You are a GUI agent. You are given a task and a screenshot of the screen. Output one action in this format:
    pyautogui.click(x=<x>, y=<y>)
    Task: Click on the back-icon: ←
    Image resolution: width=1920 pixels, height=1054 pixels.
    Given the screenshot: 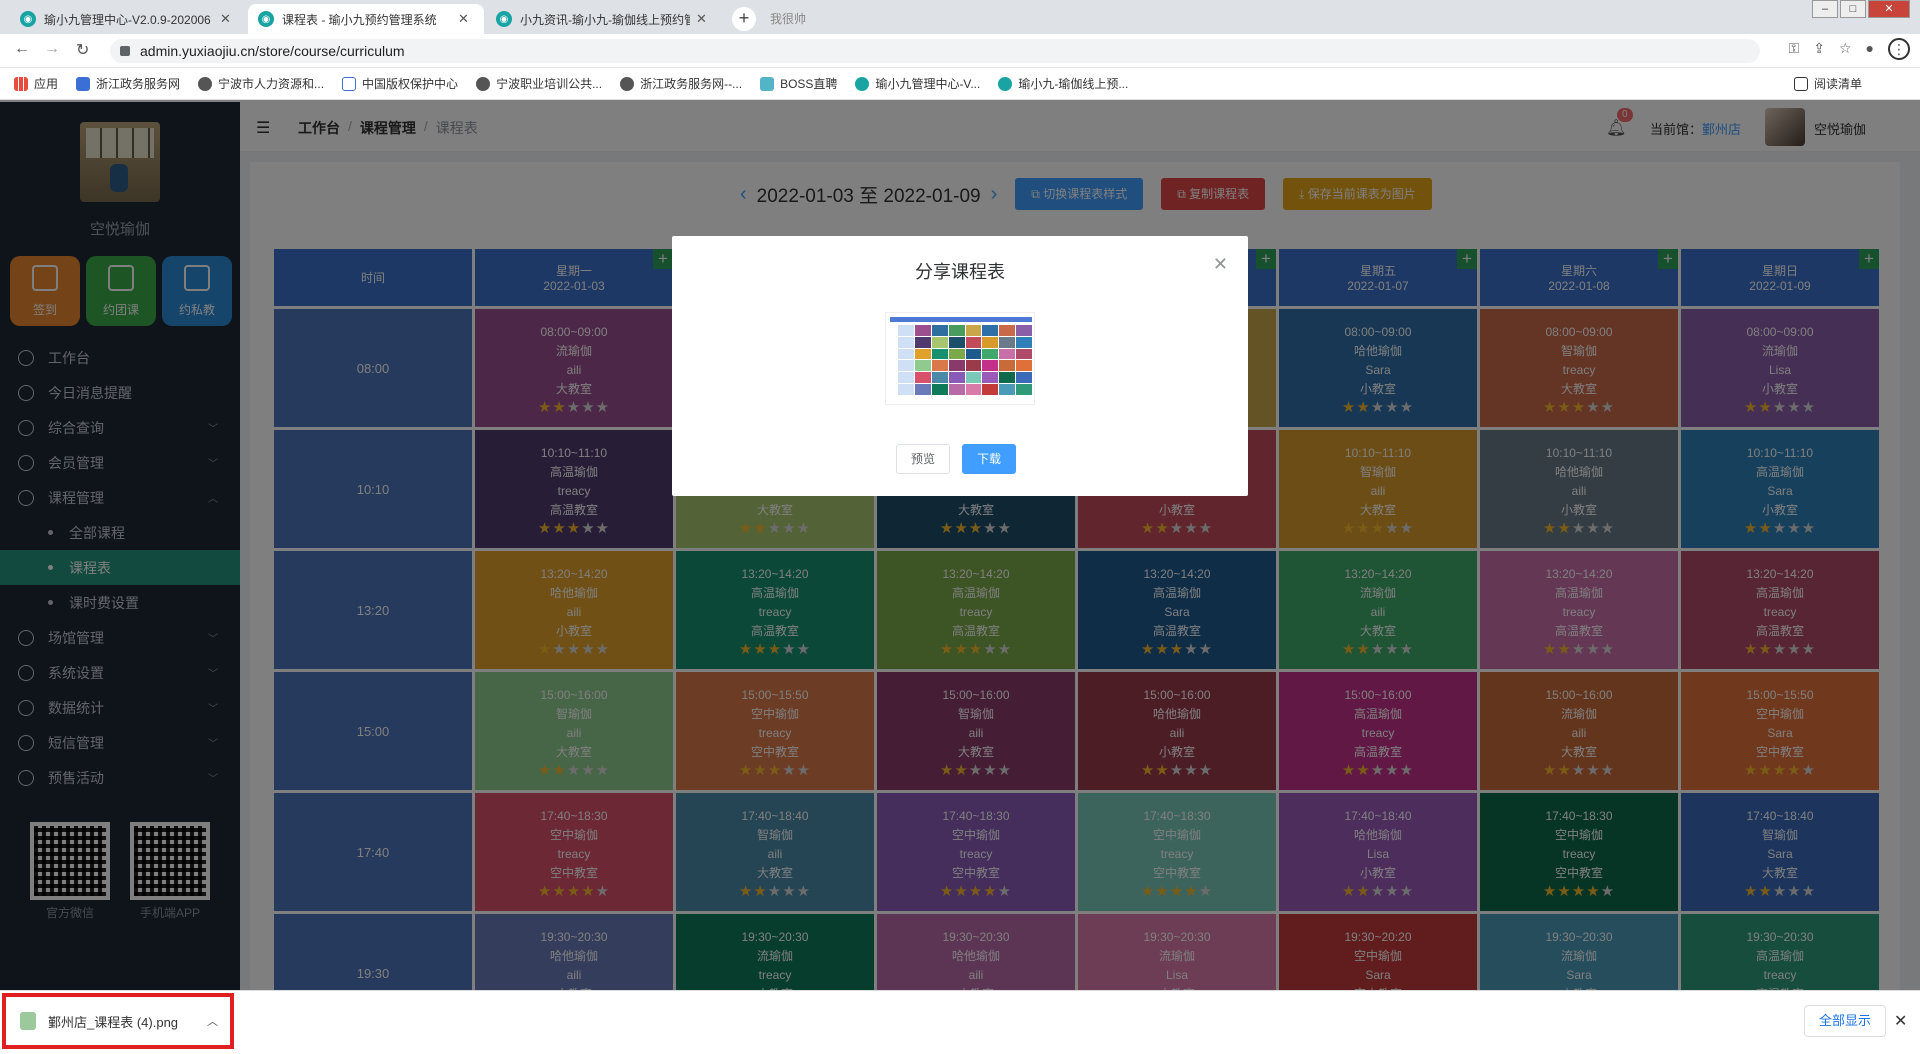 What is the action you would take?
    pyautogui.click(x=22, y=49)
    